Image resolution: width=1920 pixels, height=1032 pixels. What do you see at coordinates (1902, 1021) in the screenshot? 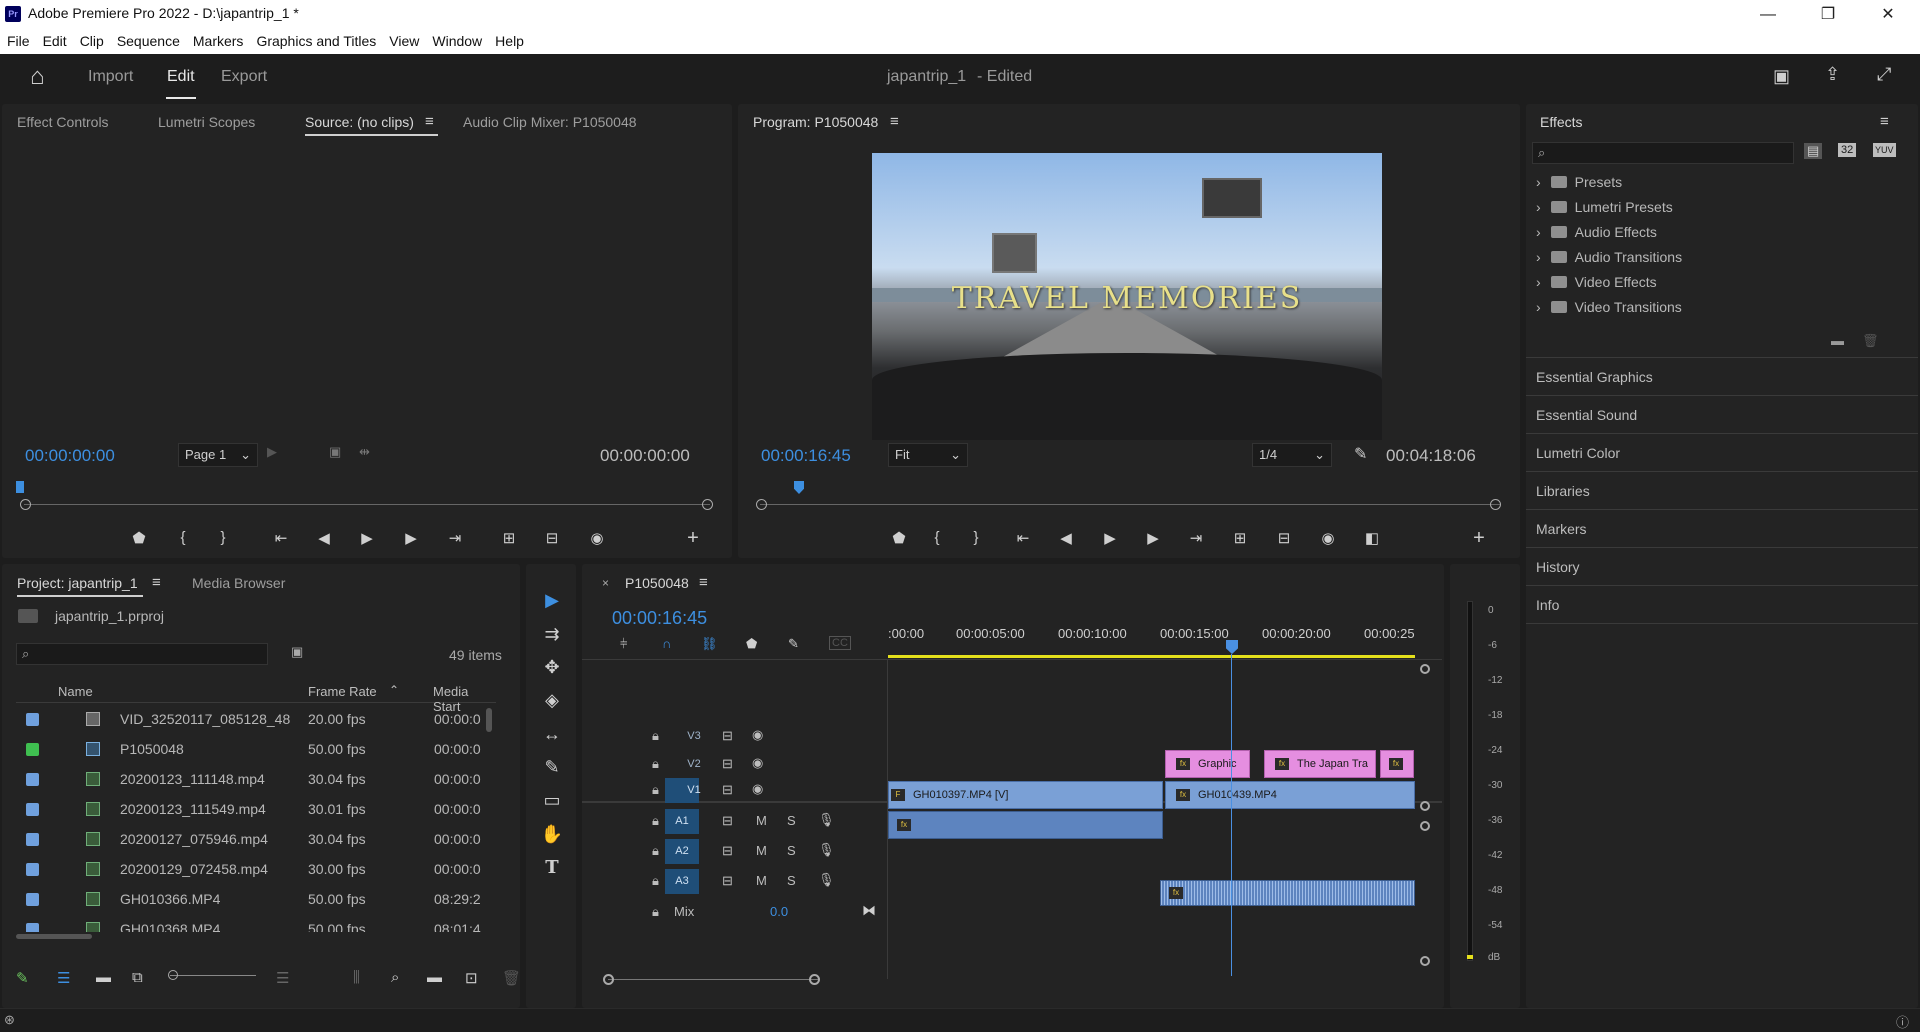
I see `info-icon: ⓘ` at bounding box center [1902, 1021].